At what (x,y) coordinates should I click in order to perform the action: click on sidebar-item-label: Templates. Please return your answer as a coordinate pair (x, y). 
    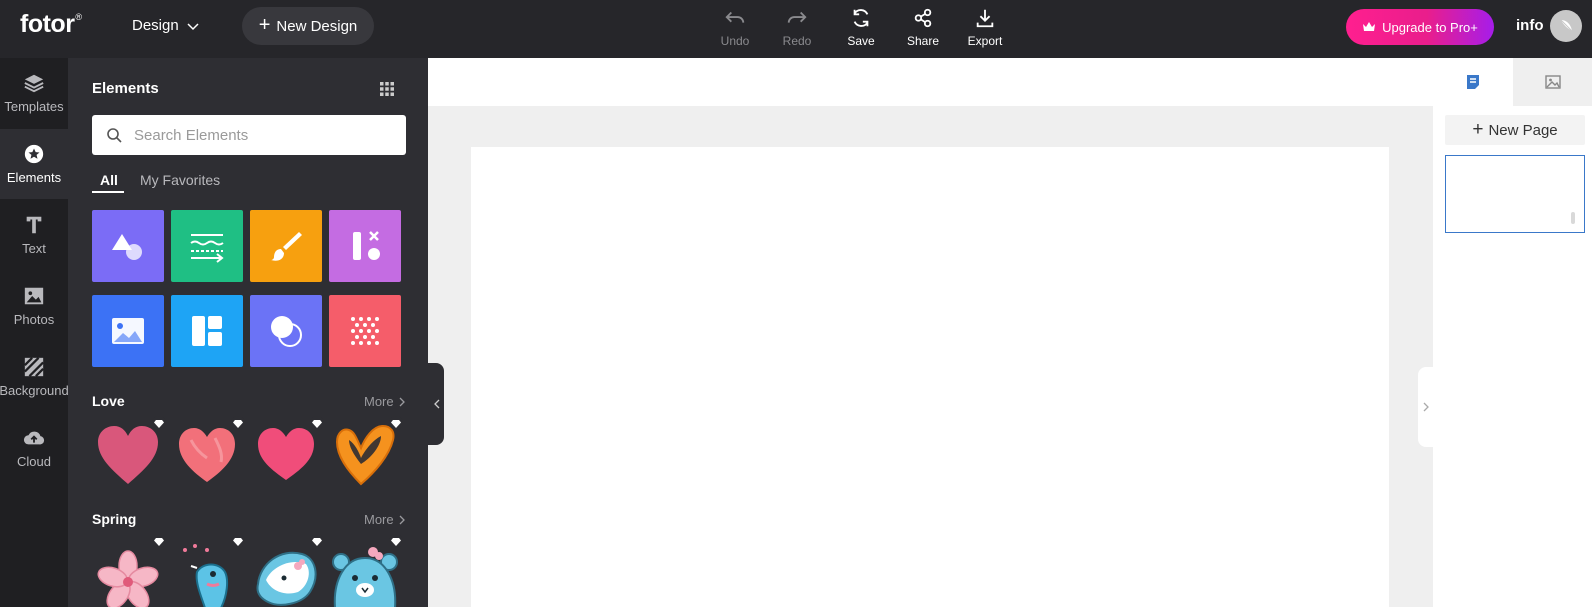
    Looking at the image, I should click on (34, 106).